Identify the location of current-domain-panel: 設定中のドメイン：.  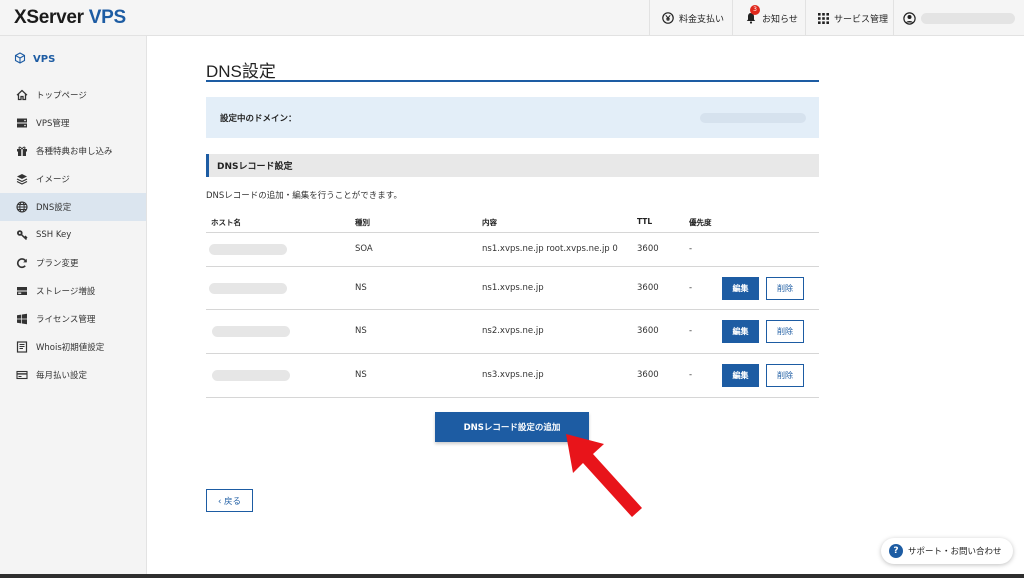
(512, 117).